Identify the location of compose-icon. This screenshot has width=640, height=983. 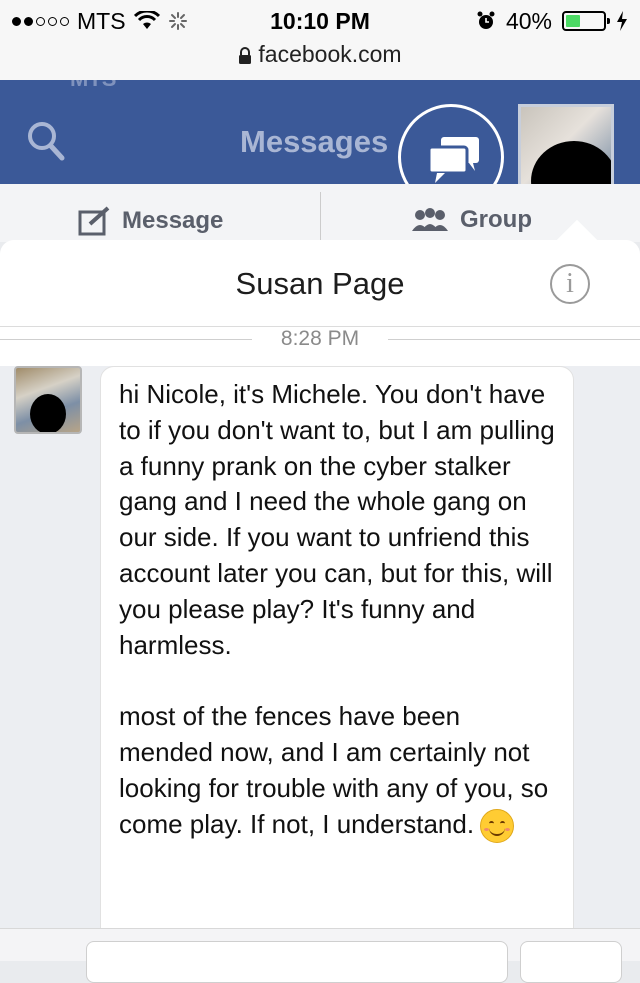
(94, 221).